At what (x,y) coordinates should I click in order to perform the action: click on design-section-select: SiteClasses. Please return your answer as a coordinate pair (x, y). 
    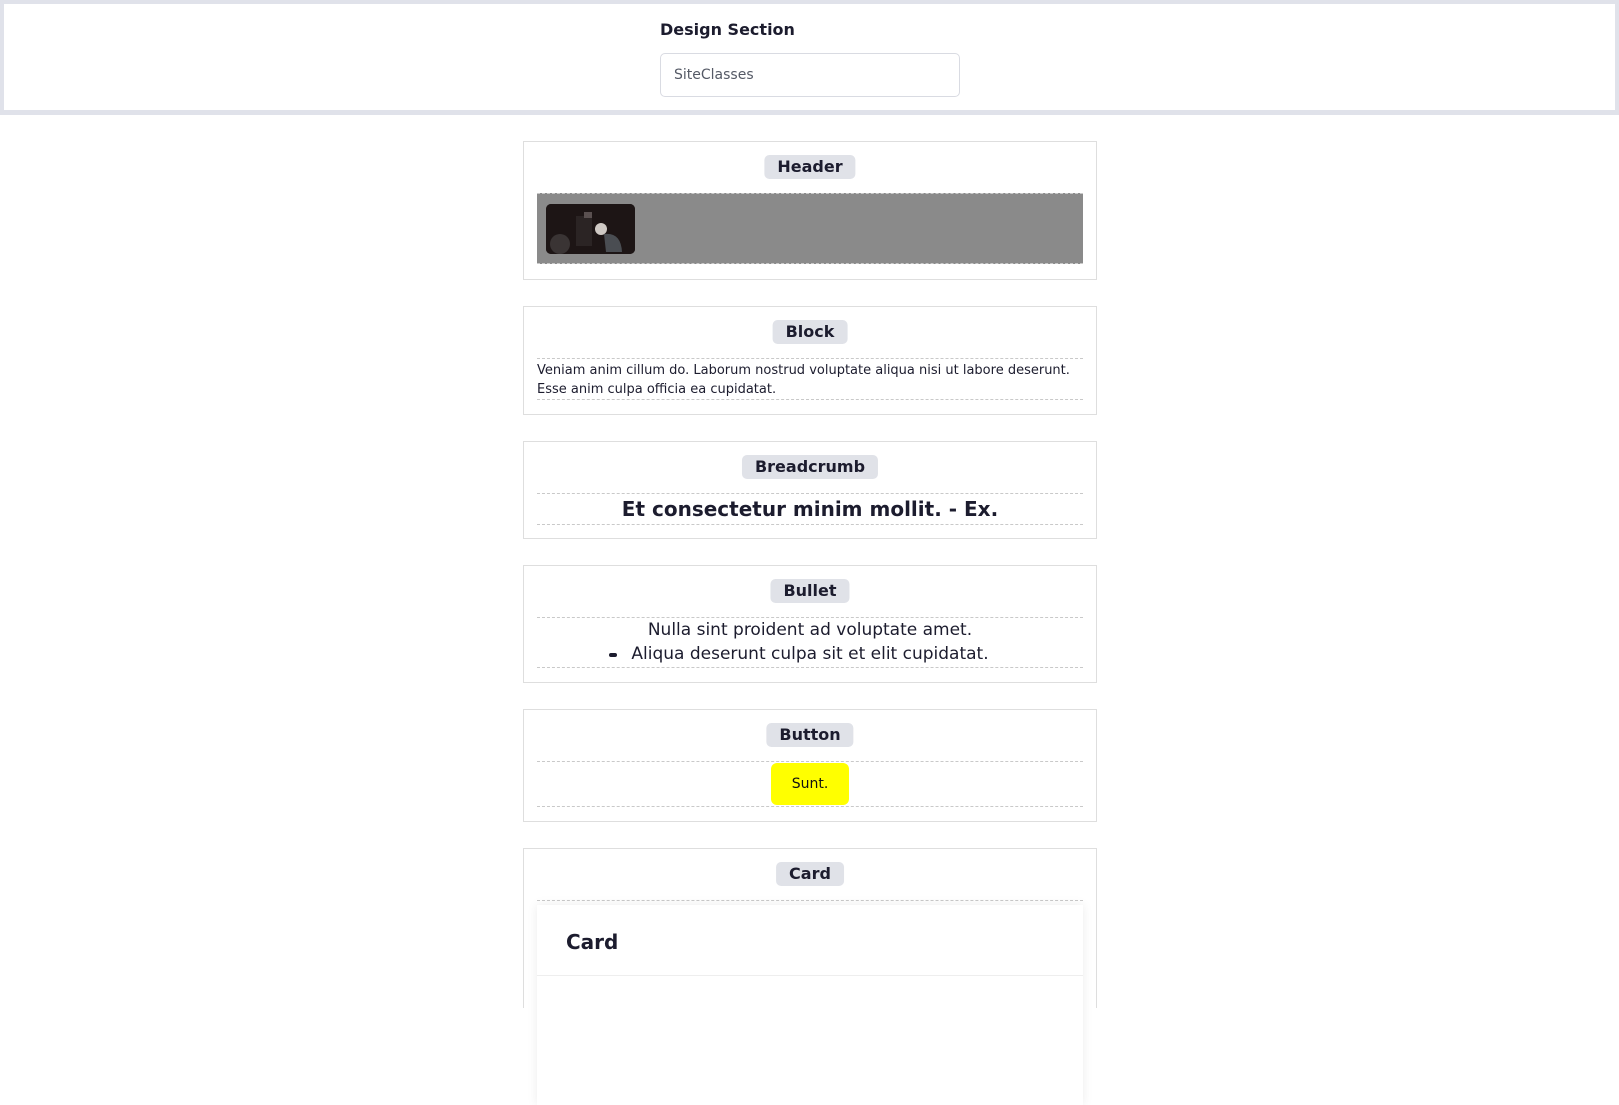
    Looking at the image, I should click on (810, 75).